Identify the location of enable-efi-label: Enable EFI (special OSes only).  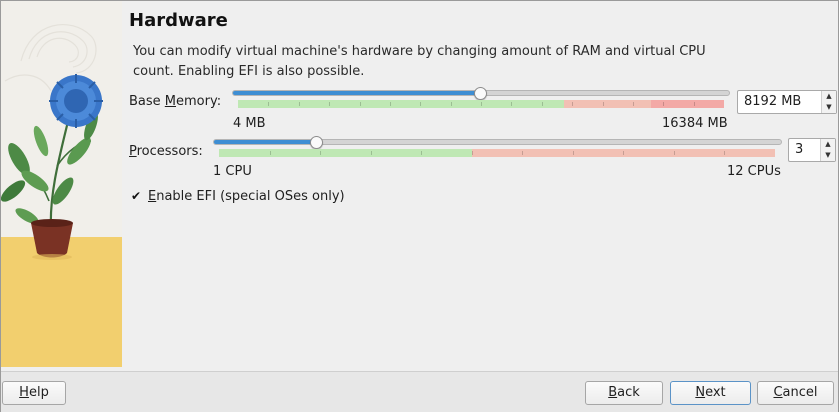
(246, 196).